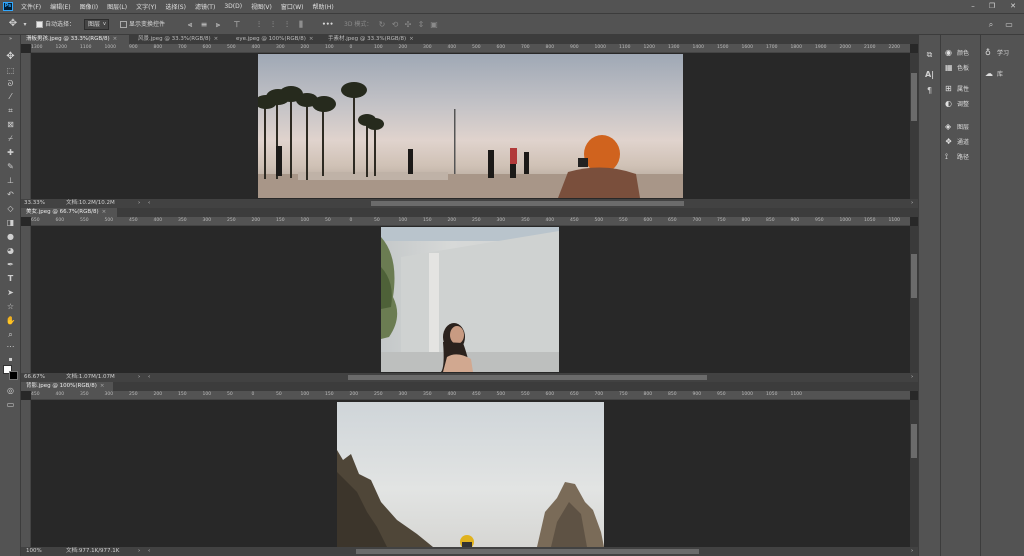 The height and width of the screenshot is (556, 1024). I want to click on panel-properties: ⊞ 属性, so click(957, 89).